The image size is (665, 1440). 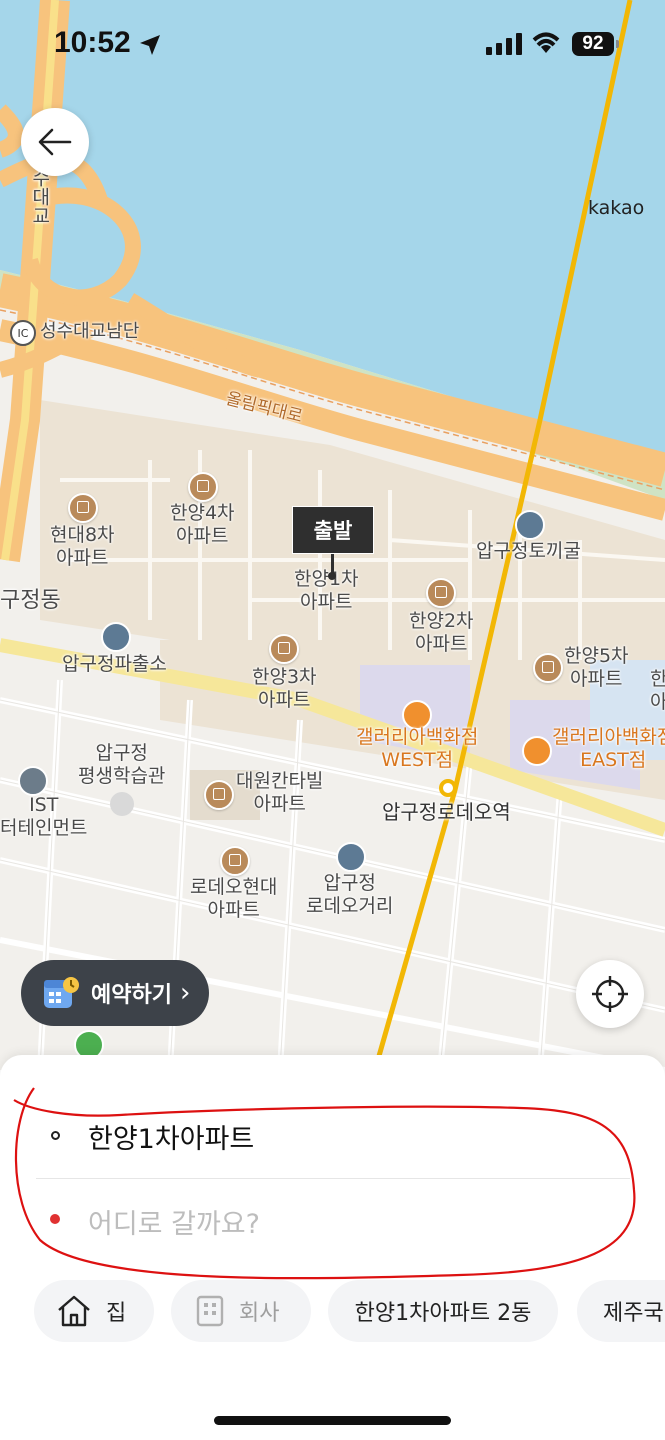 What do you see at coordinates (82, 547) in the screenshot?
I see `map-label-hyundai8: 현대8차 아파트` at bounding box center [82, 547].